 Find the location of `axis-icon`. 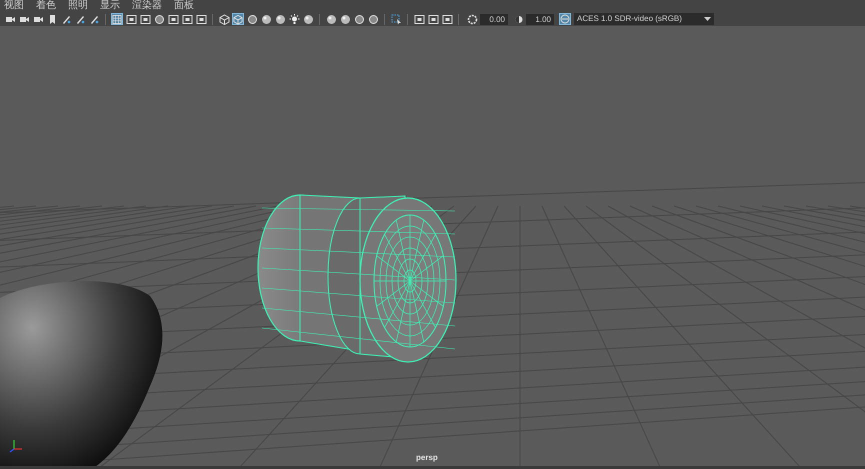

axis-icon is located at coordinates (16, 446).